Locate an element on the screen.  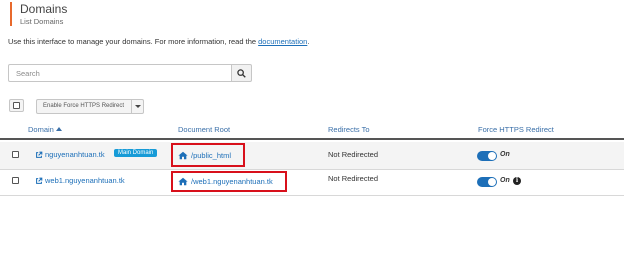
domain-name: web1.nguyenanhtuan.tk is located at coordinates (85, 180).